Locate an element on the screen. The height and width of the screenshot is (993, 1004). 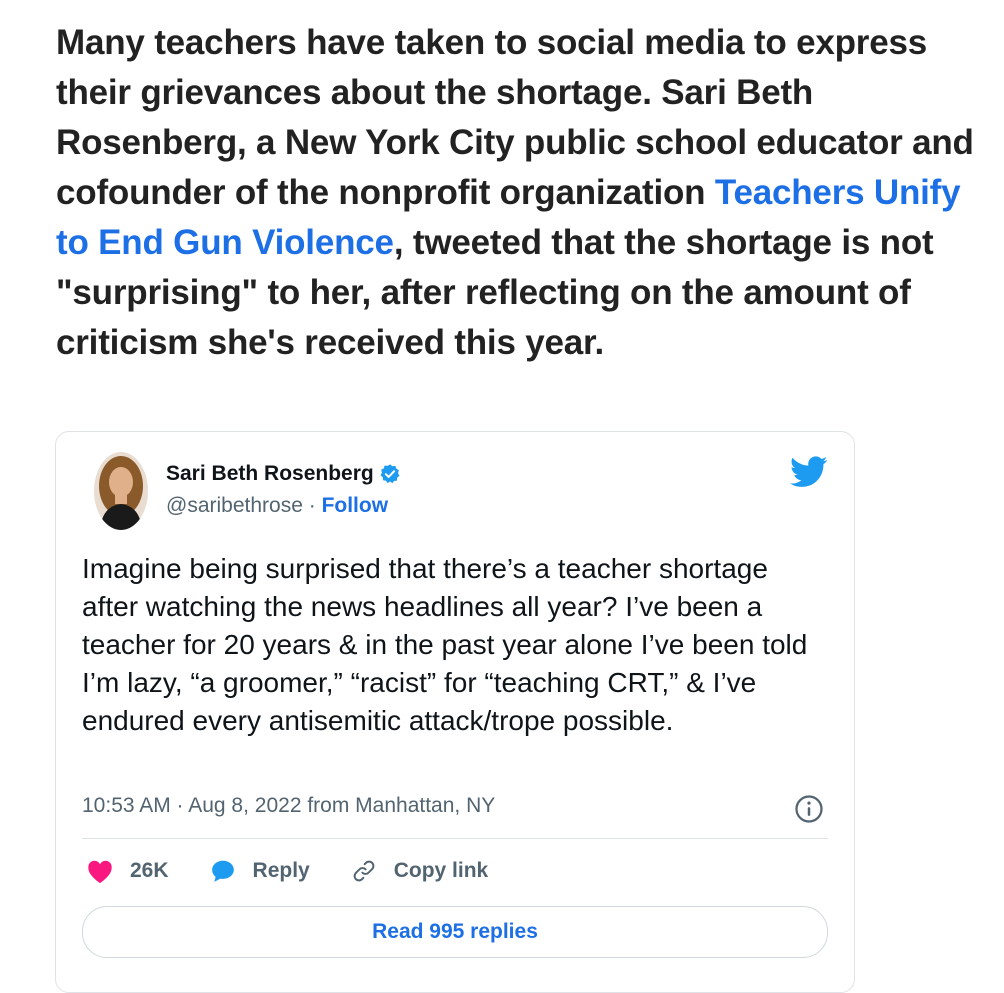
author-row: Sari Beth Rosenberg is located at coordinates (283, 474).